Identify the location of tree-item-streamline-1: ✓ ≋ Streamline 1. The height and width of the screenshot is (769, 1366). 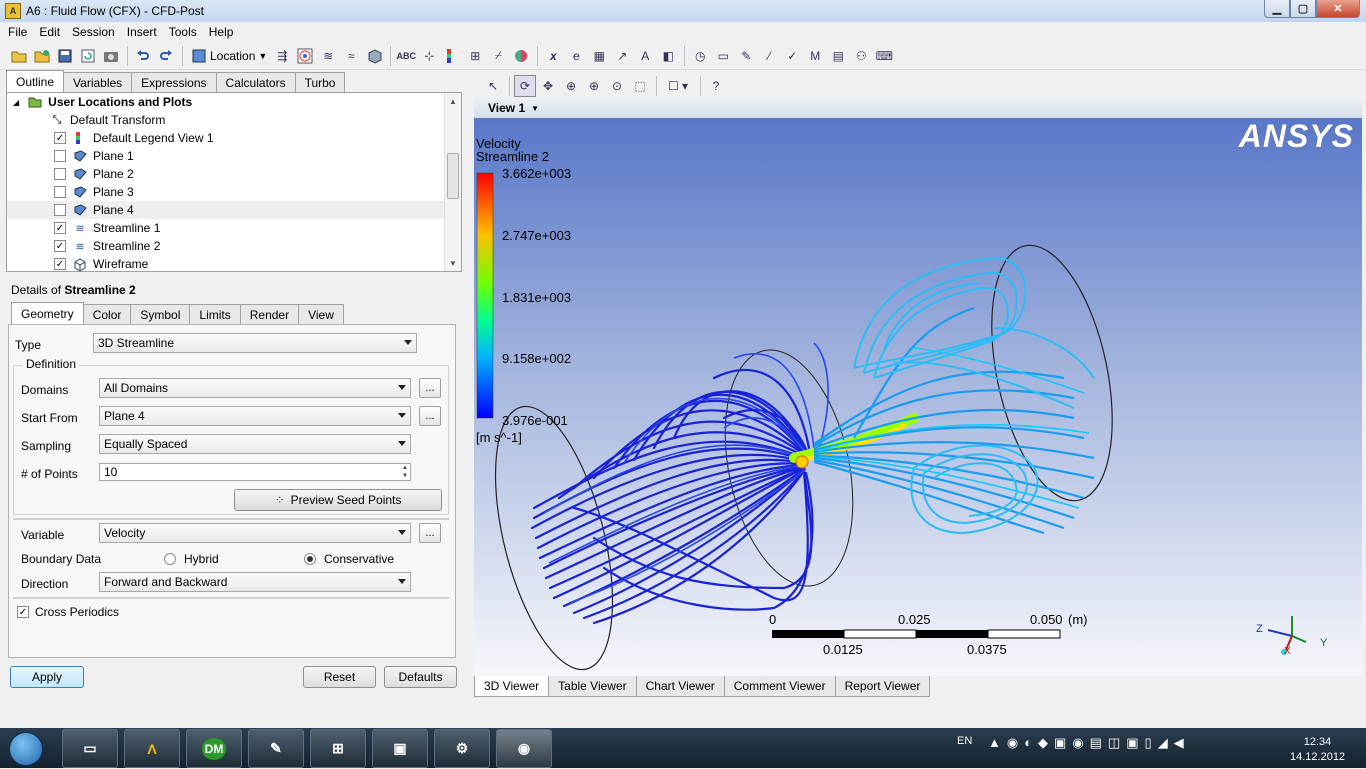
(234, 228).